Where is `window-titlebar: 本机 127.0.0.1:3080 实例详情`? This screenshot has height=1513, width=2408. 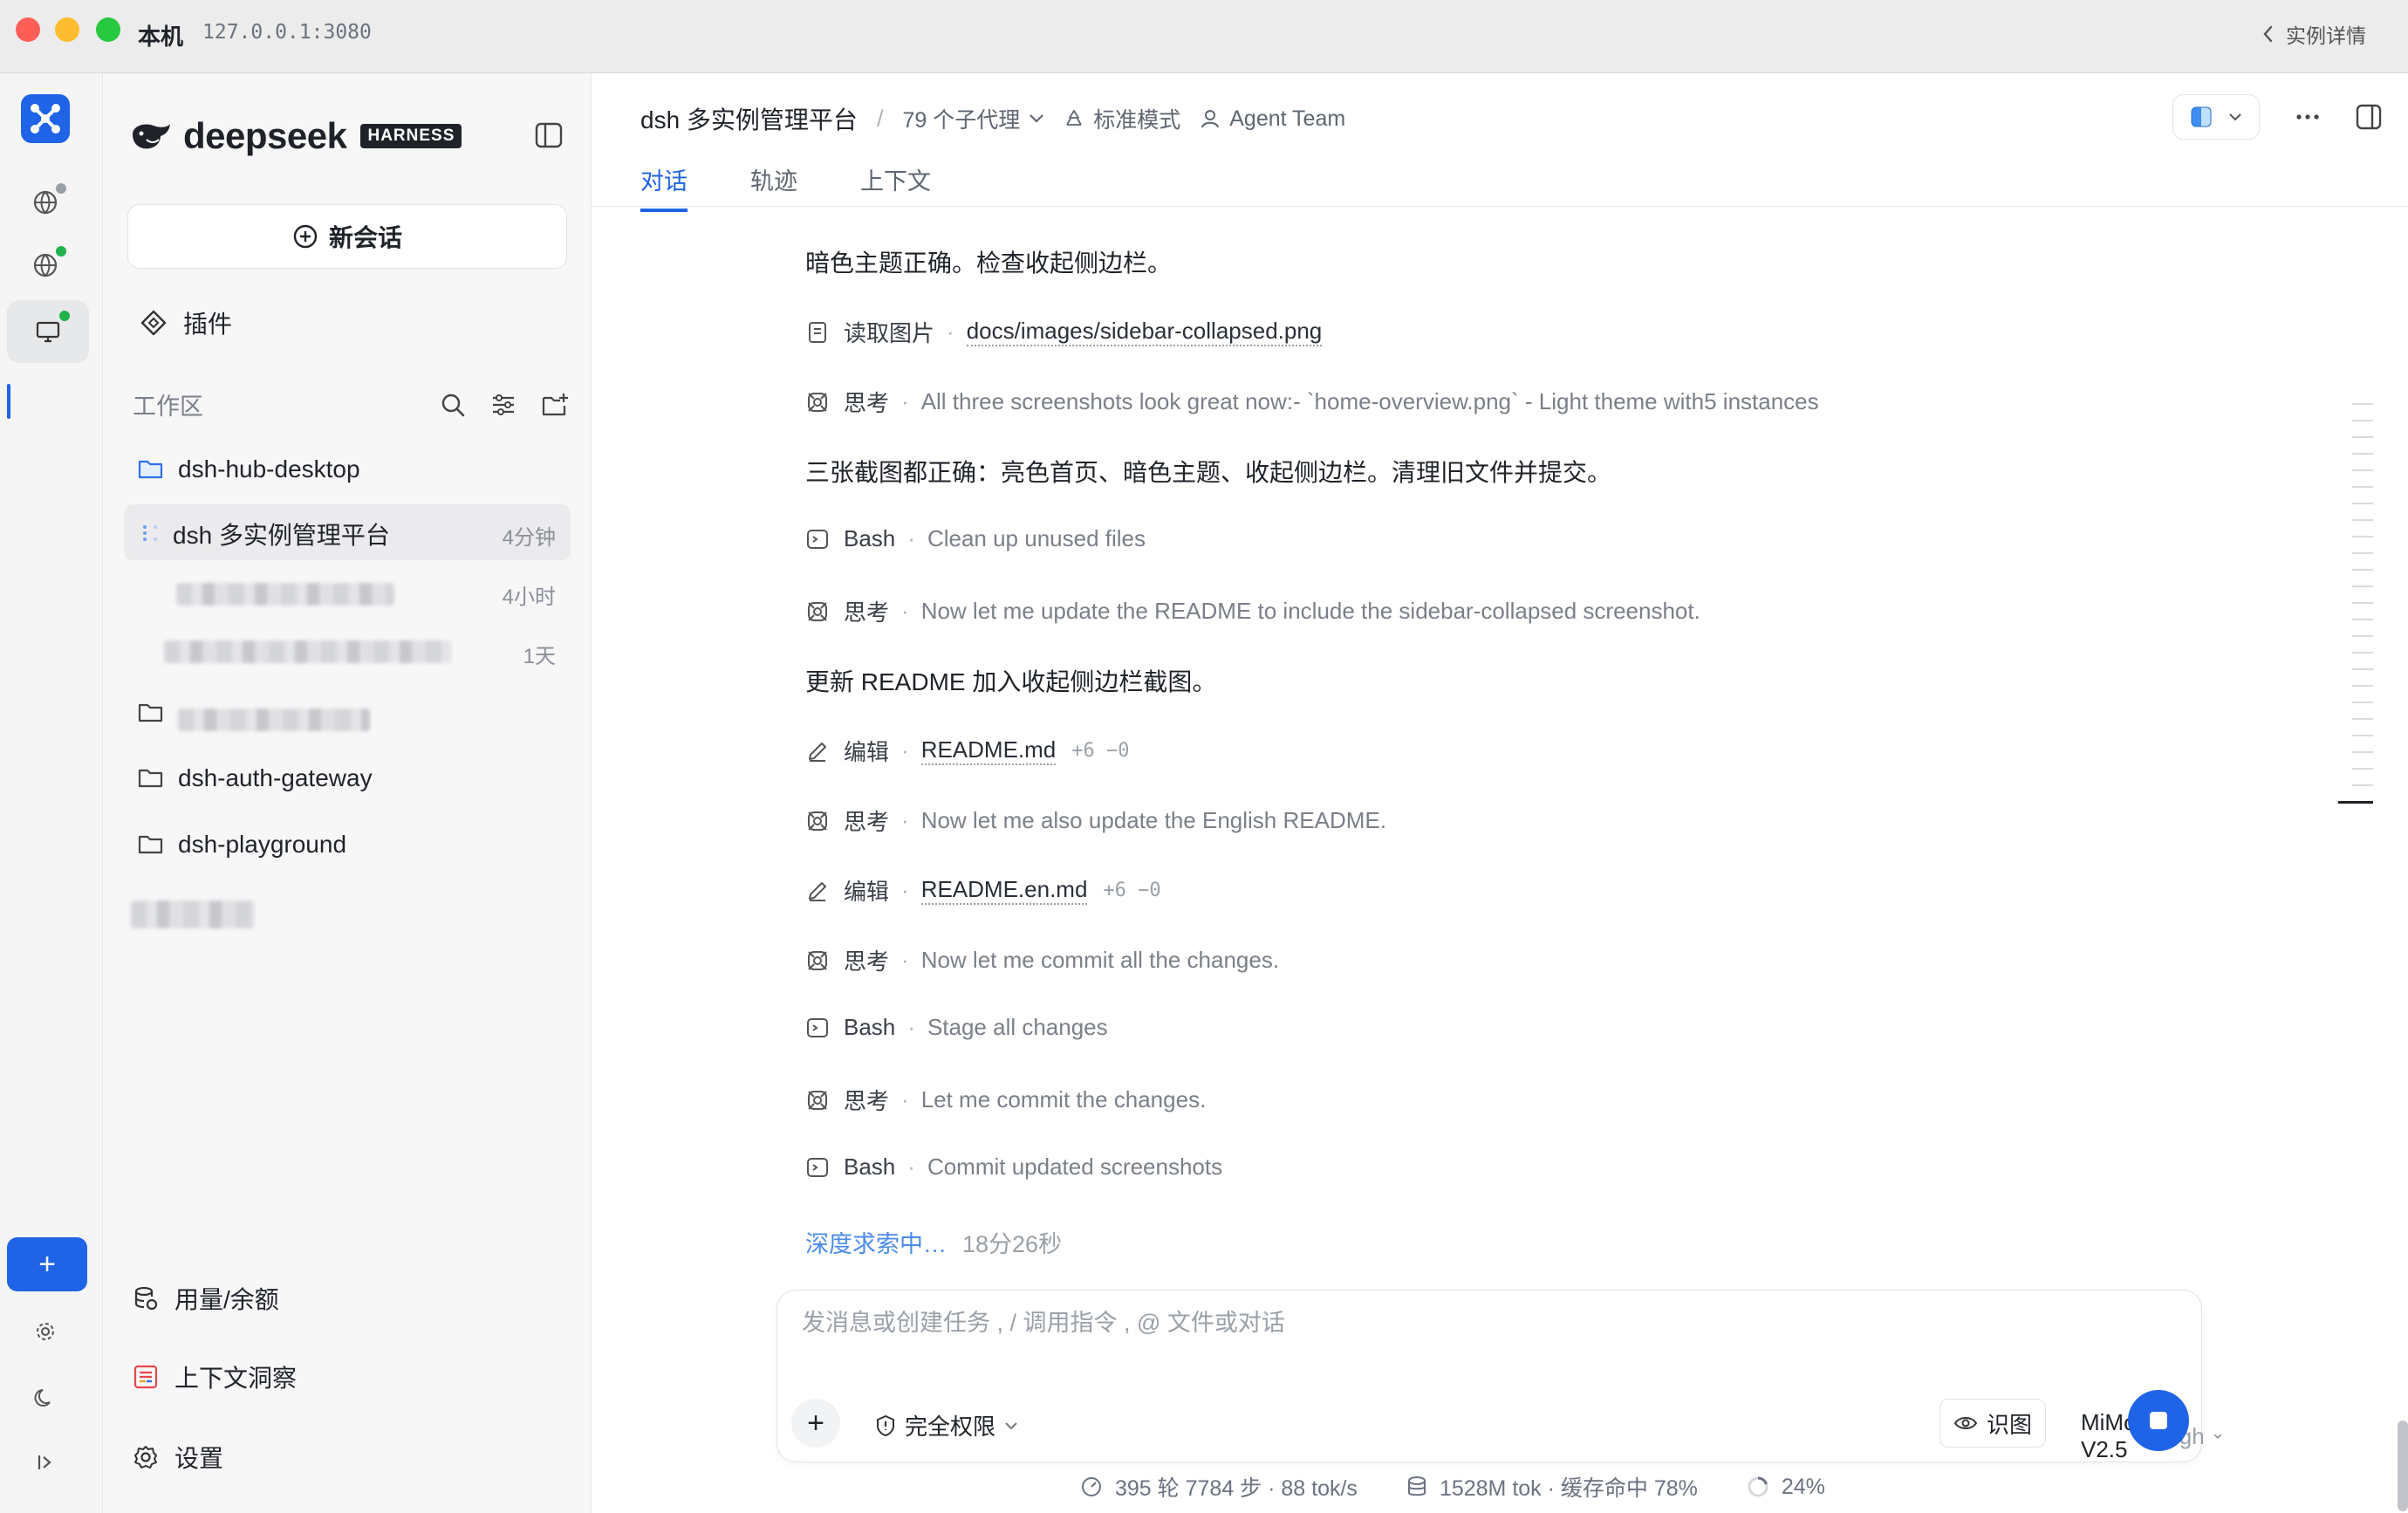
window-titlebar: 本机 127.0.0.1:3080 实例详情 is located at coordinates (1204, 36).